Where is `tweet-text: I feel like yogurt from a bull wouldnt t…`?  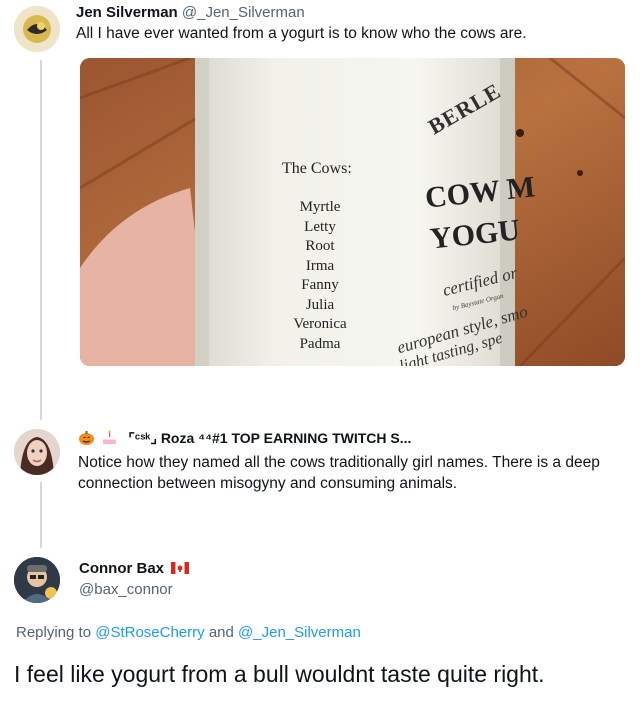 tweet-text: I feel like yogurt from a bull wouldnt t… is located at coordinates (279, 674).